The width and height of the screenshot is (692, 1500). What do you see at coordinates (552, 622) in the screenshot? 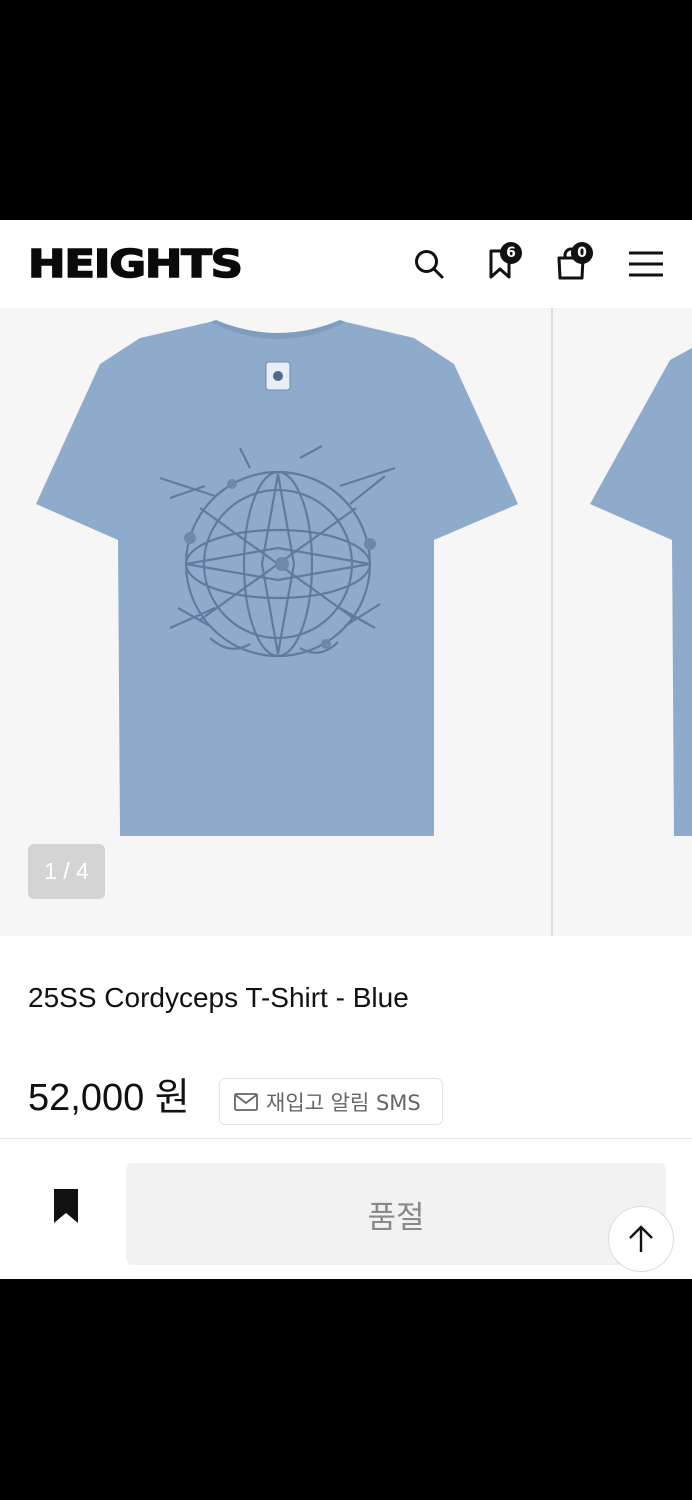
I see `slide-divider` at bounding box center [552, 622].